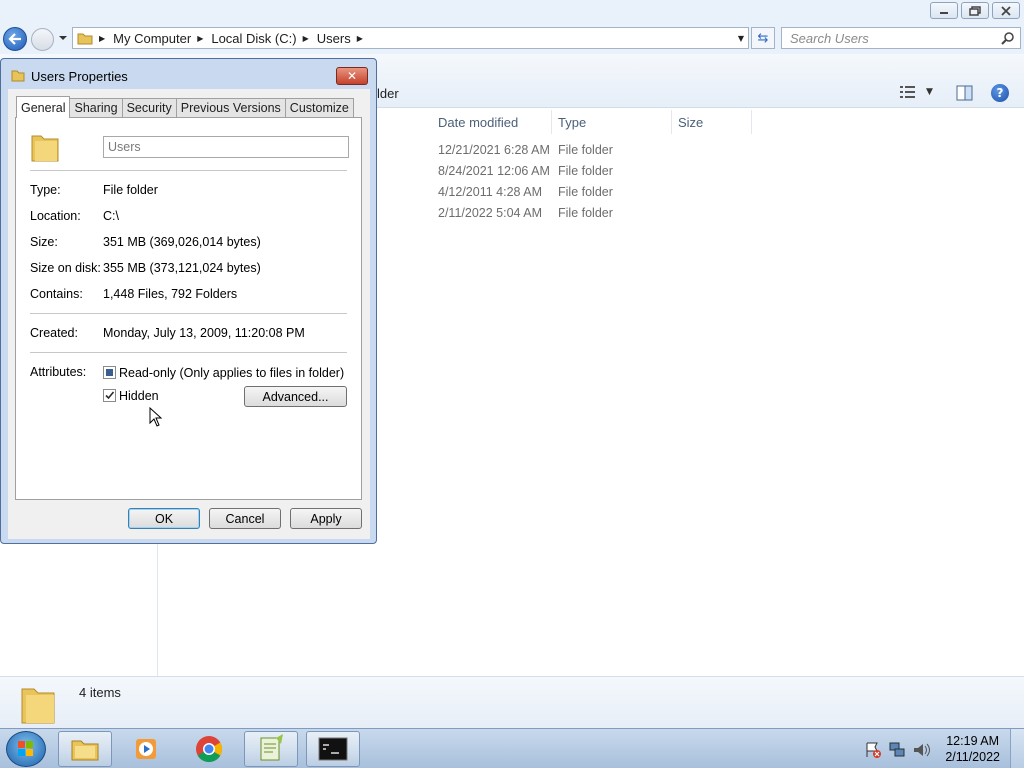 This screenshot has width=1024, height=768. What do you see at coordinates (512, 702) in the screenshot?
I see `details-pane: 4 items` at bounding box center [512, 702].